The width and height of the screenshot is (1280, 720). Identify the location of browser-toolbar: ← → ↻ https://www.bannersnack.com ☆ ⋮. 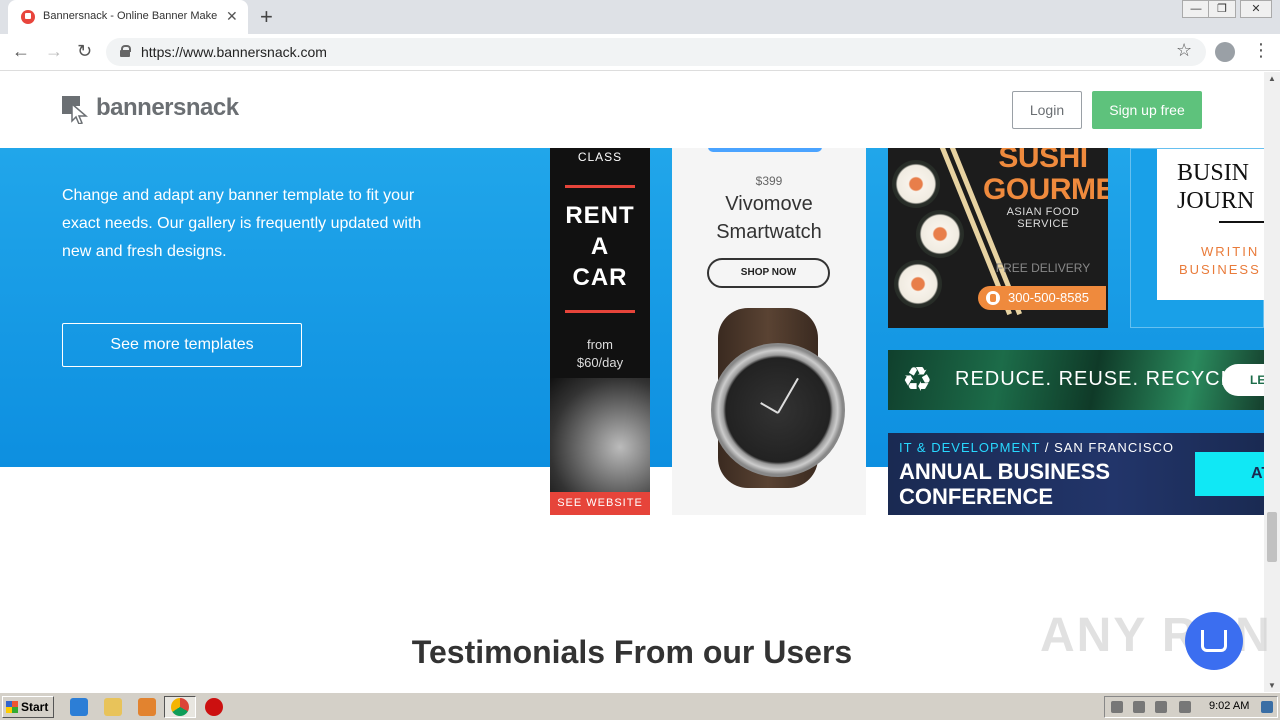
(640, 52).